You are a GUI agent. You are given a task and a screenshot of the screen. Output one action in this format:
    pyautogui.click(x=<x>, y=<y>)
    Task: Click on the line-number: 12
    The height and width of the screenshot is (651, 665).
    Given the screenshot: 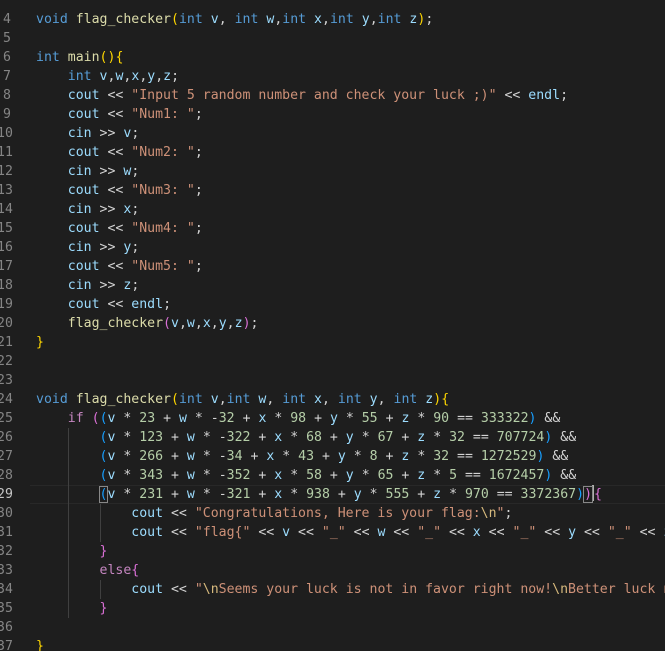 What is the action you would take?
    pyautogui.click(x=6, y=171)
    